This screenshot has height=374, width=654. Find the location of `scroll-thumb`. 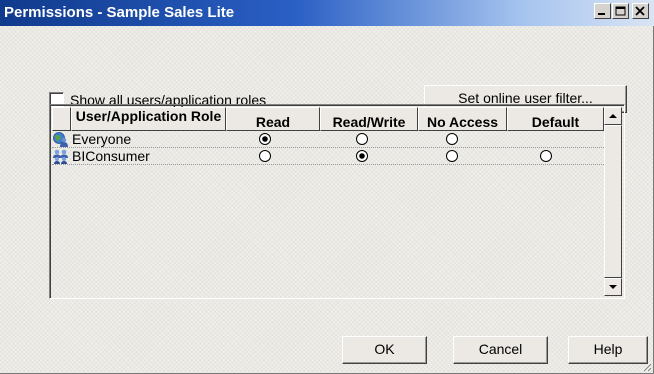

scroll-thumb is located at coordinates (613, 201).